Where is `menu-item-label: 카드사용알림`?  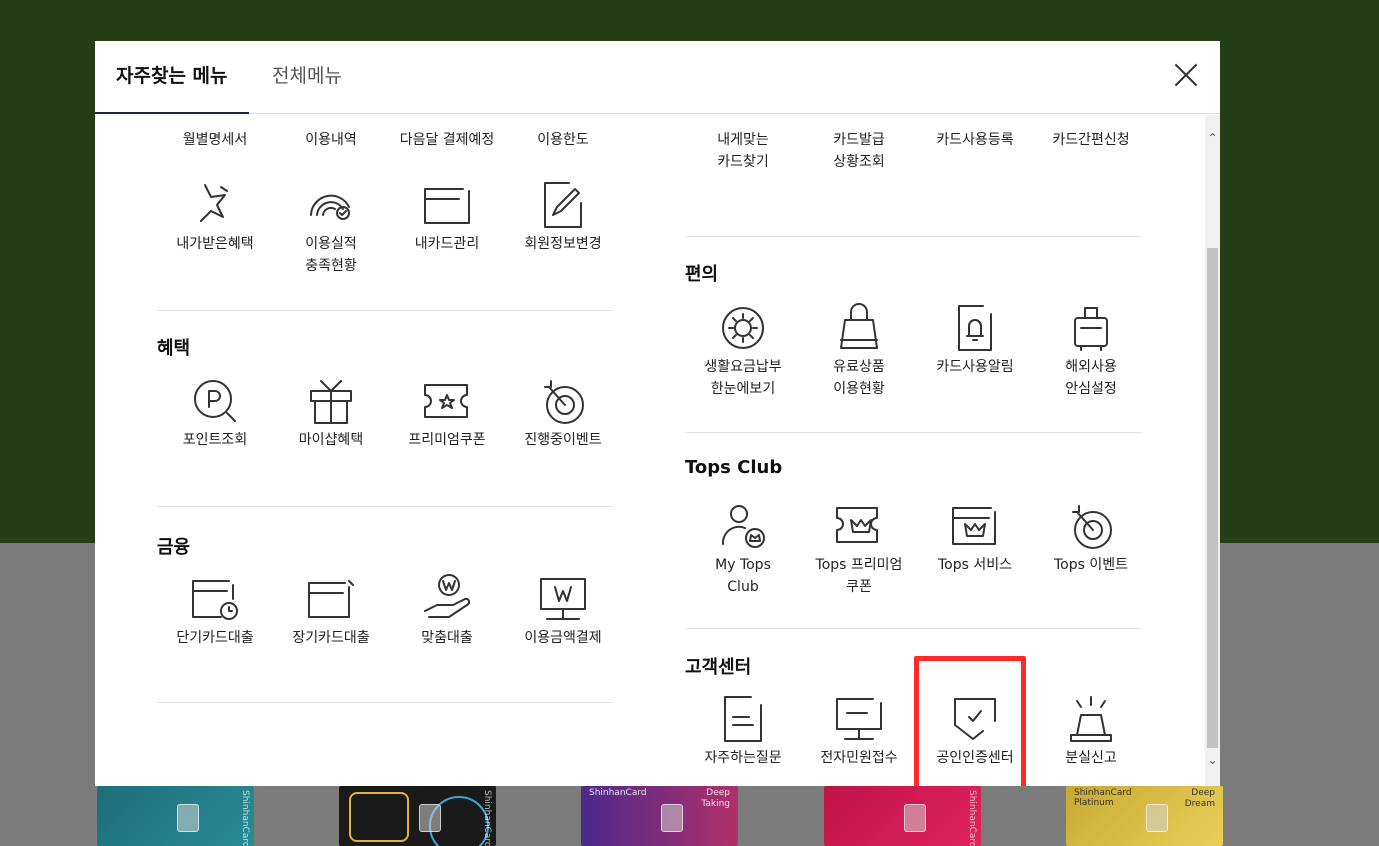
menu-item-label: 카드사용알림 is located at coordinates (975, 367).